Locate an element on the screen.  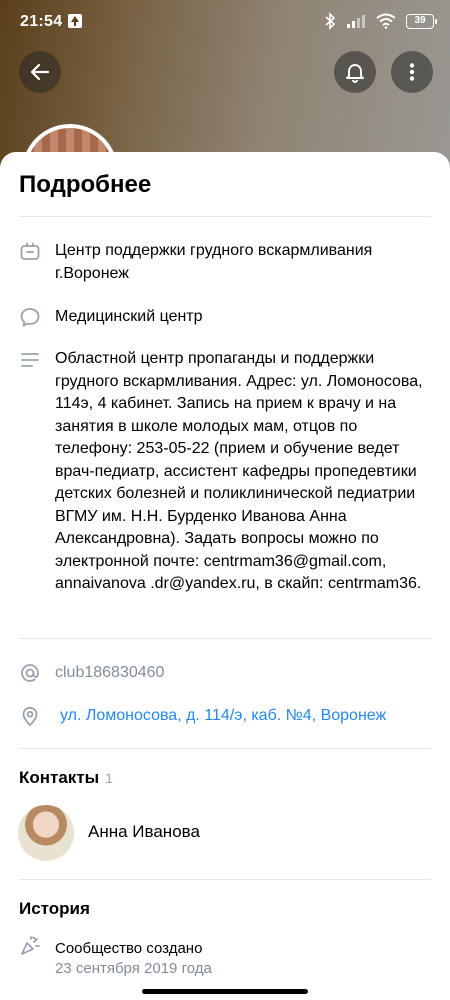
community-category: Медицинский центр is located at coordinates (129, 316).